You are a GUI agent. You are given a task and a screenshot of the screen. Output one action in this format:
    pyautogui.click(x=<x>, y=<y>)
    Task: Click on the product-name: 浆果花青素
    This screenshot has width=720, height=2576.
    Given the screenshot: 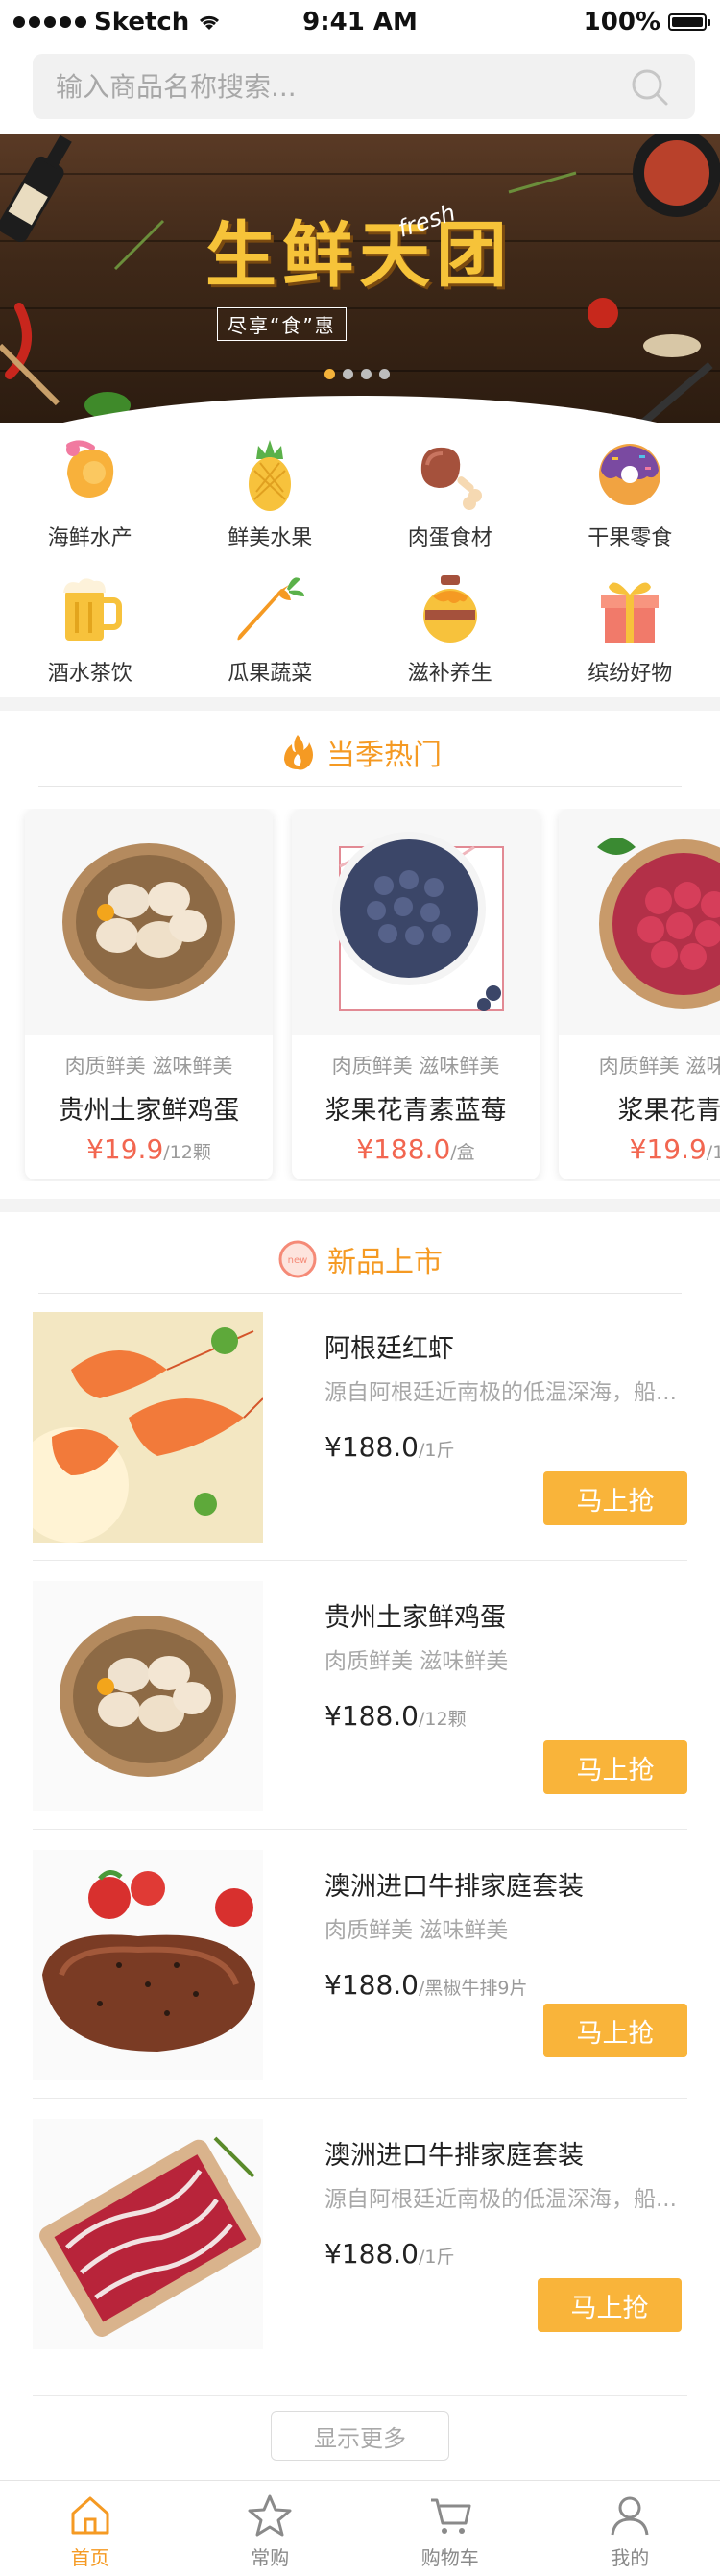 What is the action you would take?
    pyautogui.click(x=668, y=1111)
    